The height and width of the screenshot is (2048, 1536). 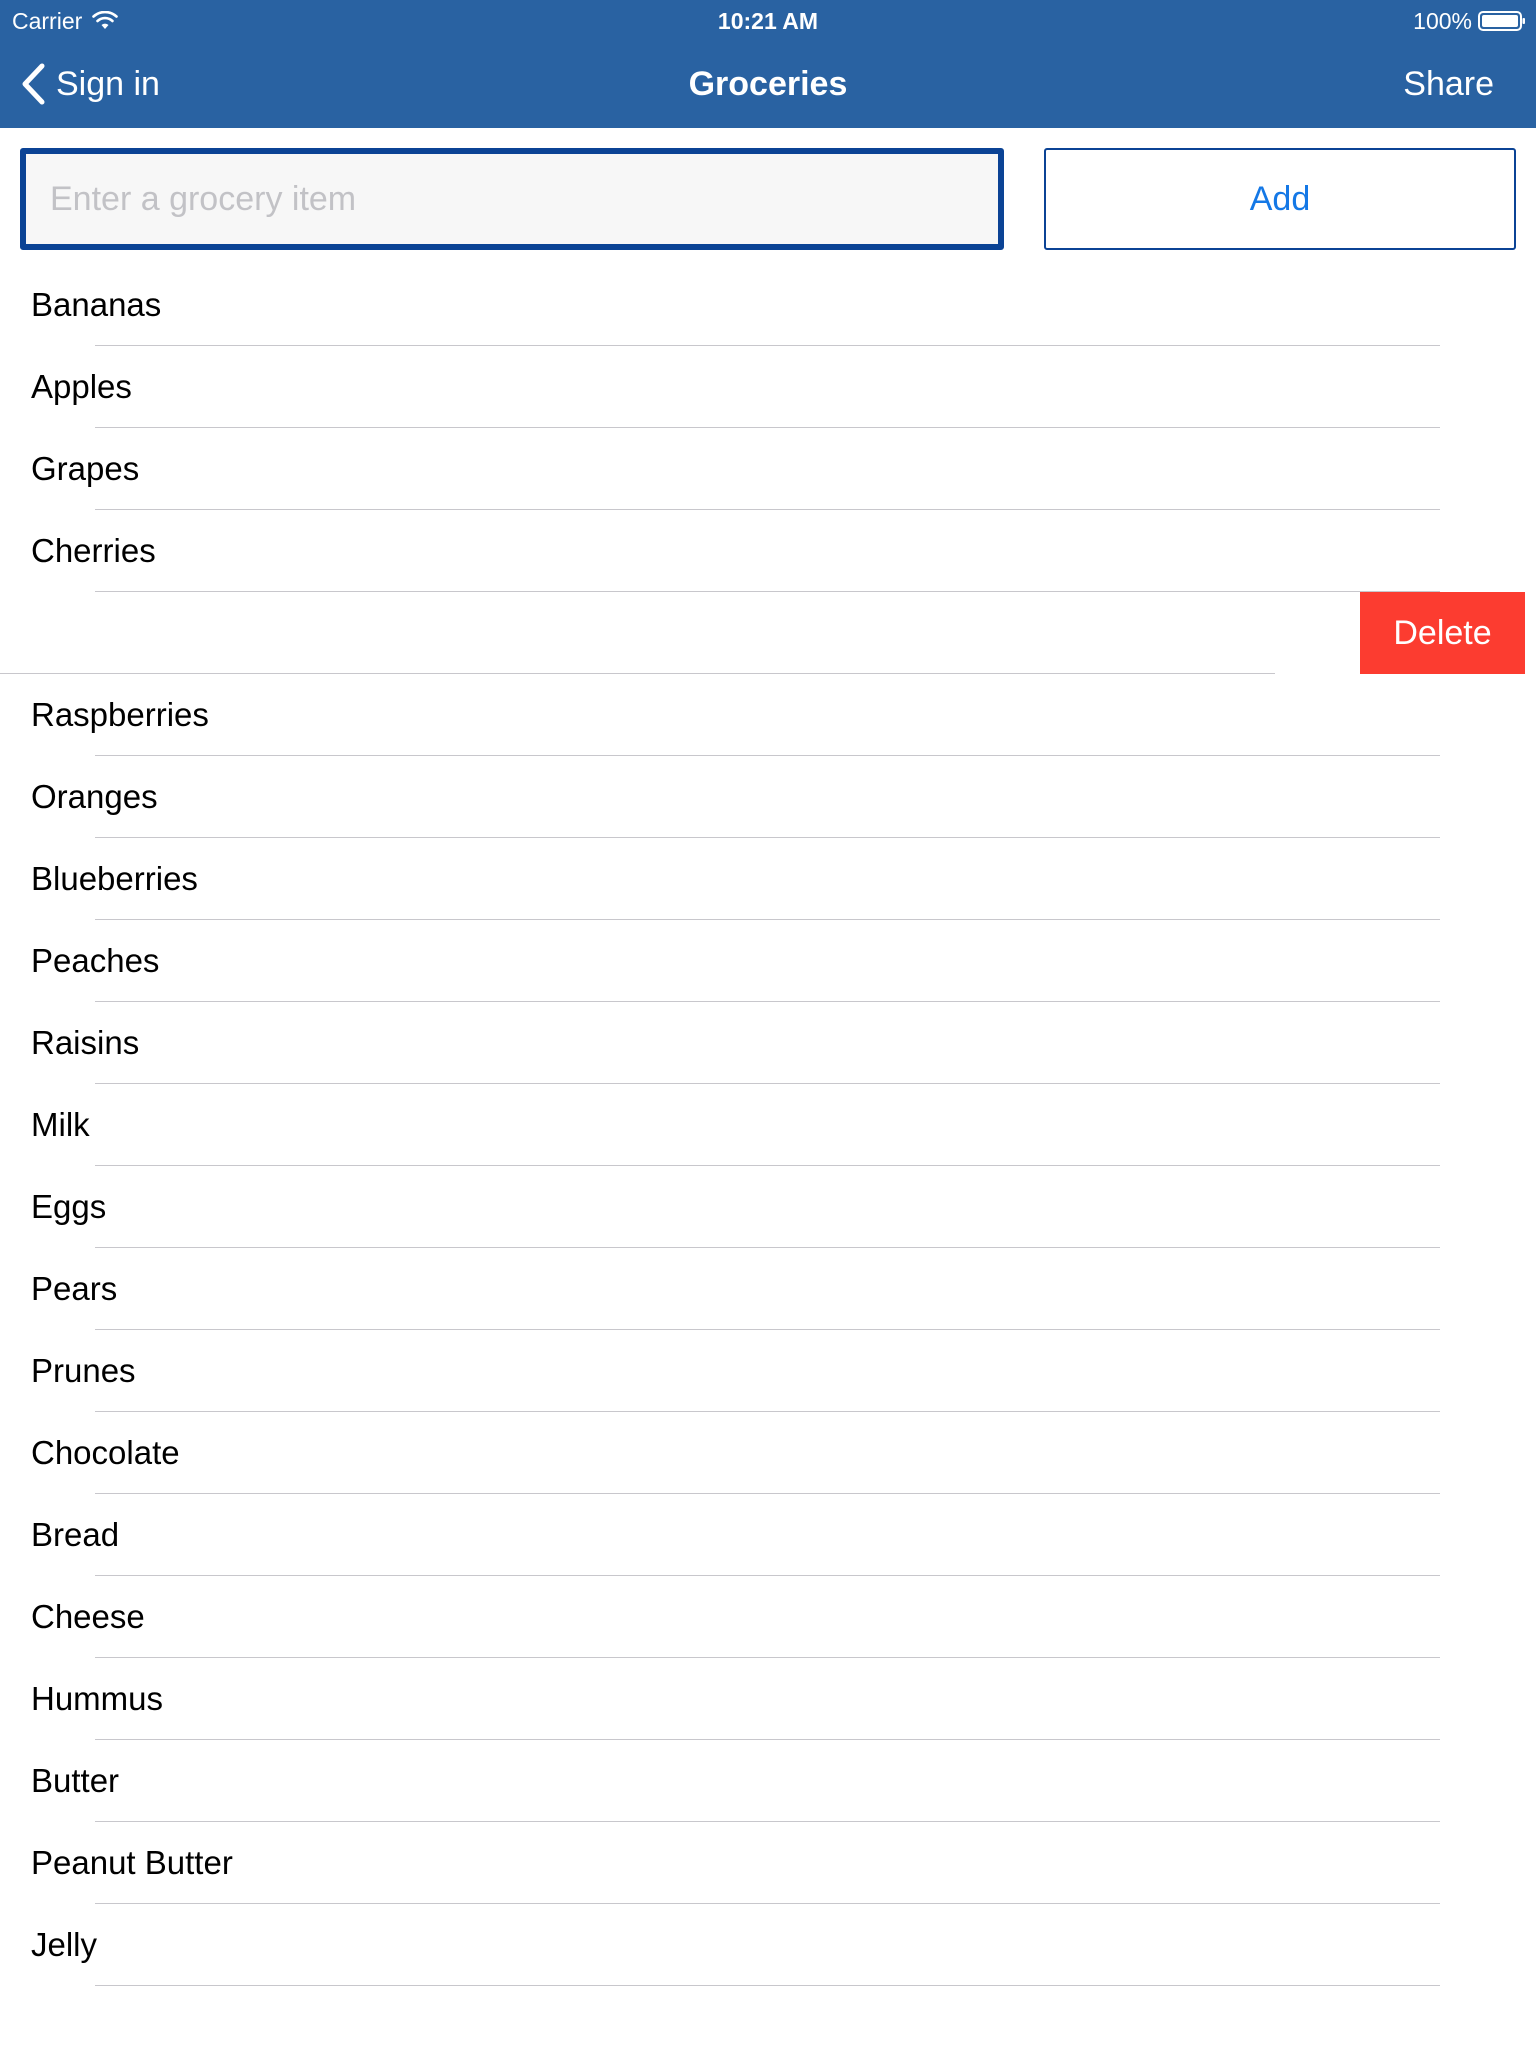 I want to click on list-item-label: Butter, so click(x=75, y=1780).